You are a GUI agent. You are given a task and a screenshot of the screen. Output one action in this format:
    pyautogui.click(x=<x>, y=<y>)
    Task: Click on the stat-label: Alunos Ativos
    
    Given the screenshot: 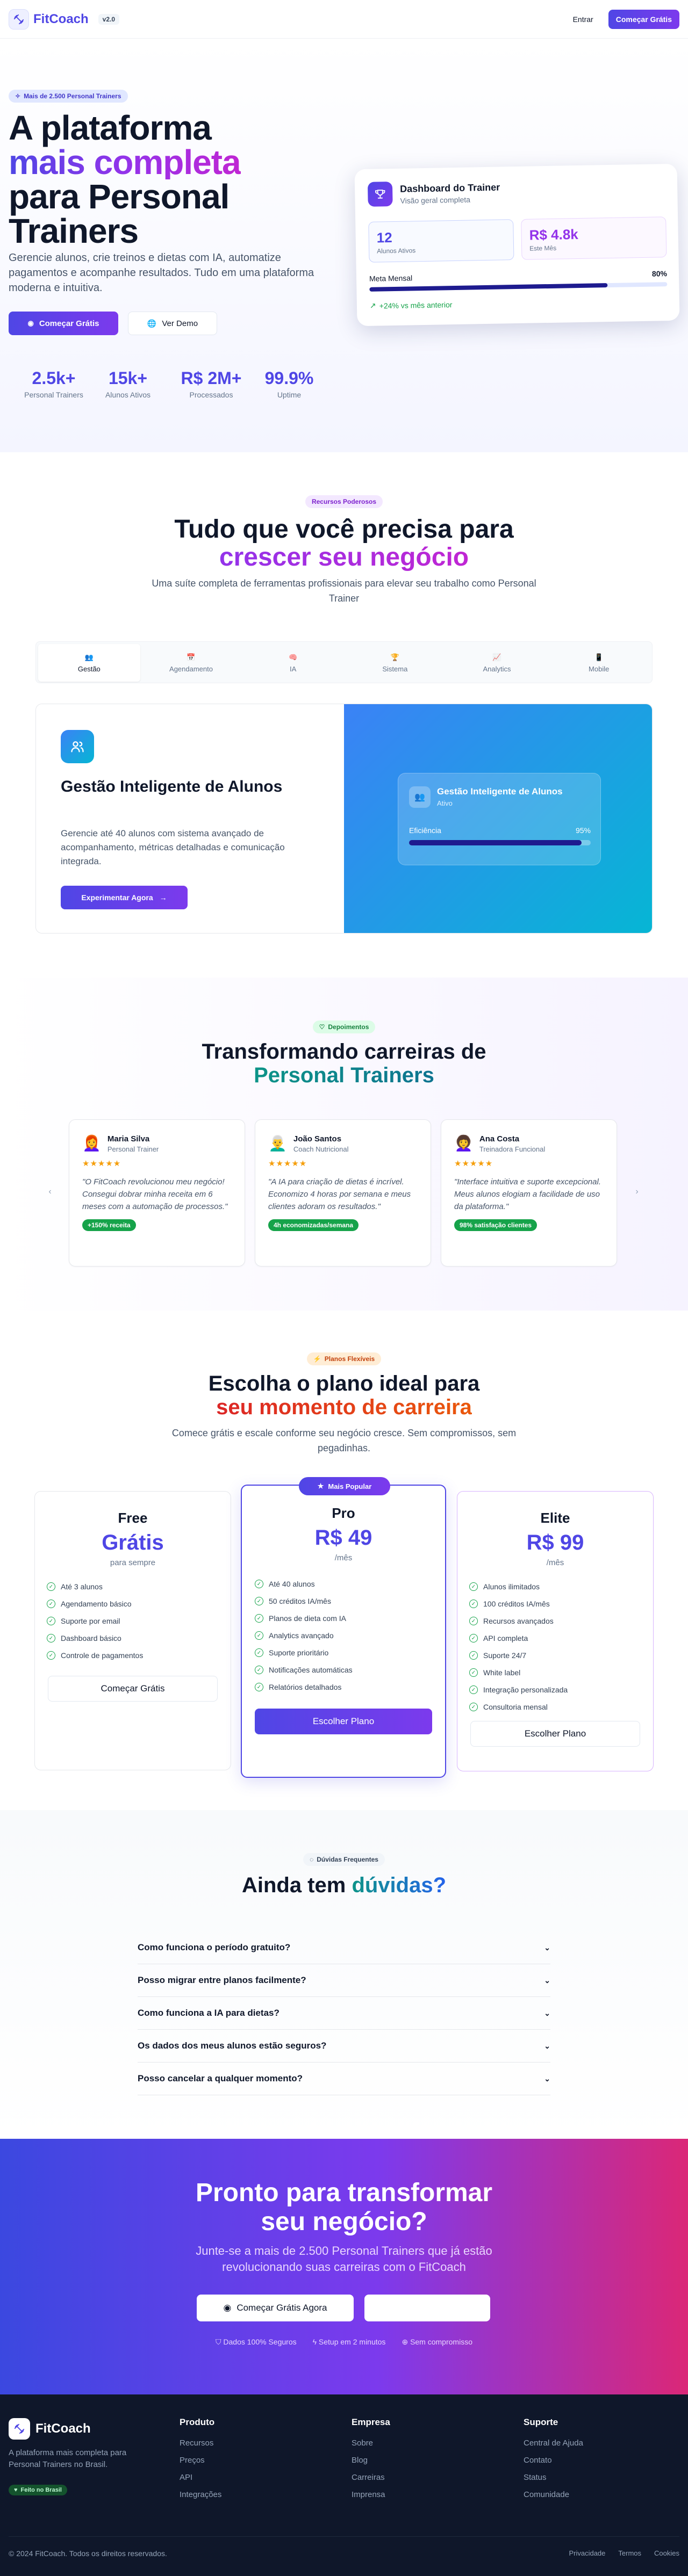 What is the action you would take?
    pyautogui.click(x=128, y=394)
    